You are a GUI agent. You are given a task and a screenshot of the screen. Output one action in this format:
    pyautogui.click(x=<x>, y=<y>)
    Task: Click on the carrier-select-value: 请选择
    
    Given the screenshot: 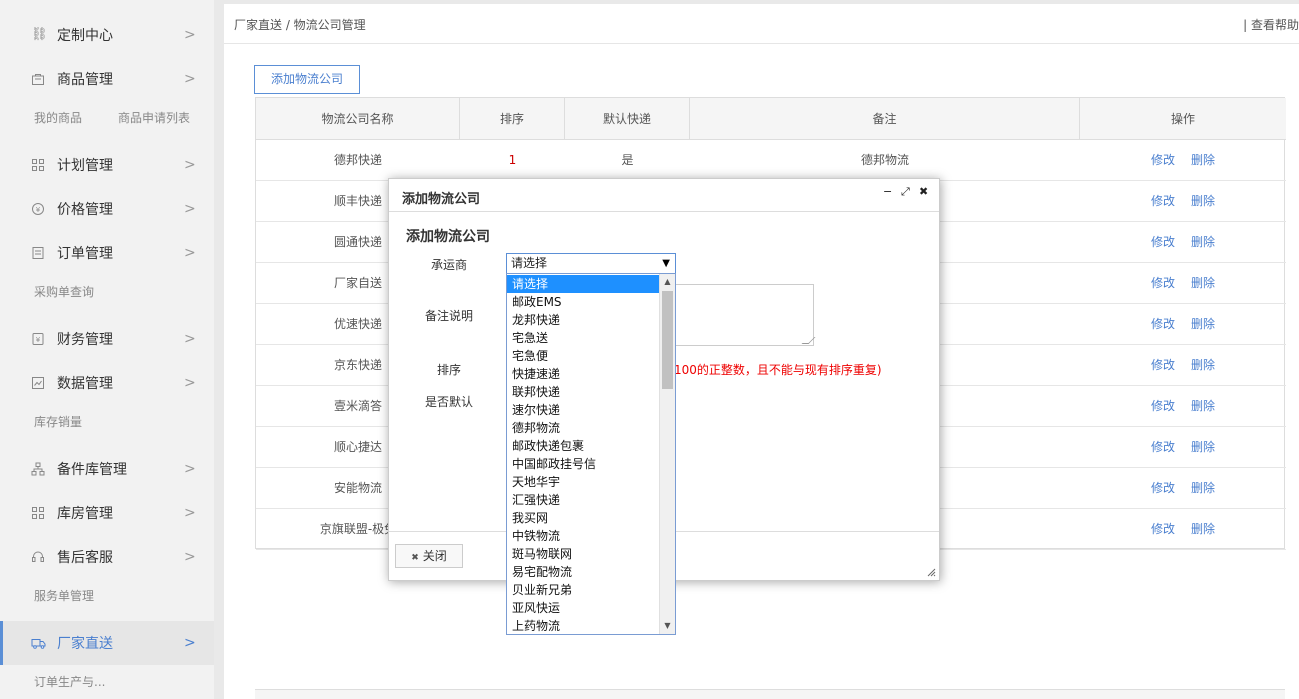 What is the action you would take?
    pyautogui.click(x=529, y=263)
    